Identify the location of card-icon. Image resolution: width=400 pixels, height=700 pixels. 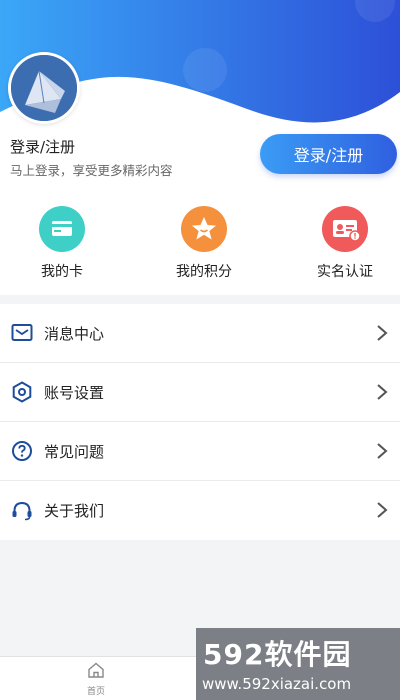
(62, 229).